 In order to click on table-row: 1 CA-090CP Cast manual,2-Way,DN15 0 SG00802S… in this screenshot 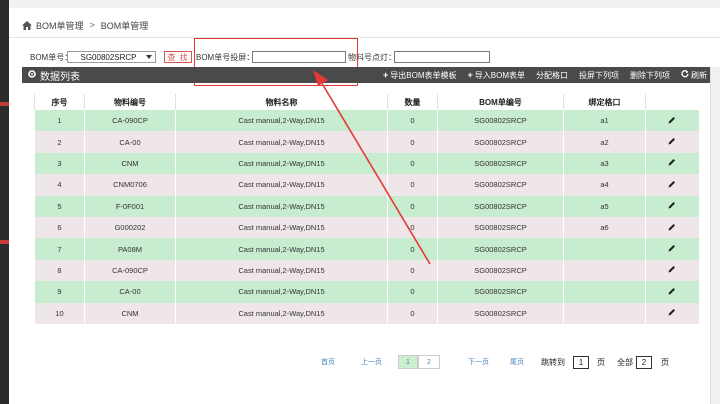, I will do `click(366, 121)`.